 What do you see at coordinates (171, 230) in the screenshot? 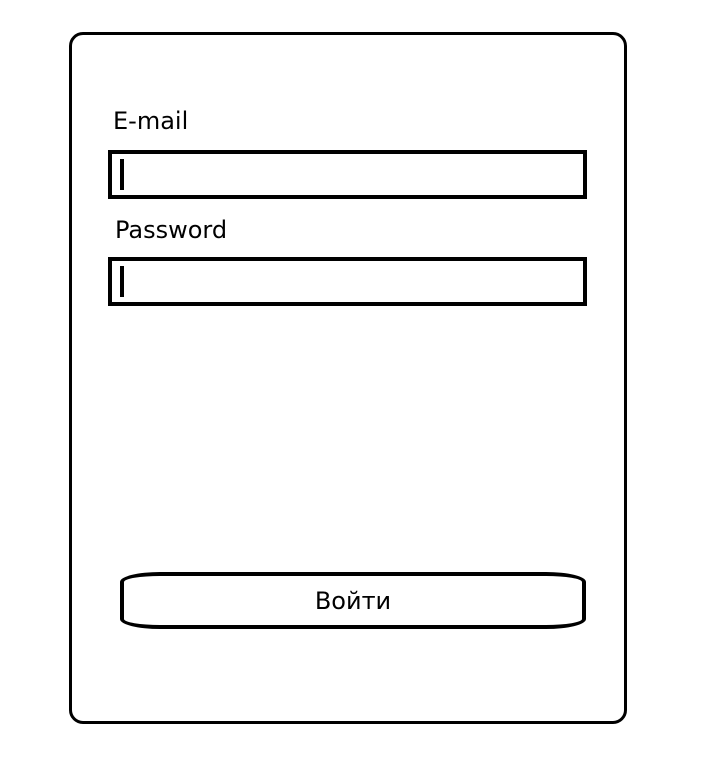
I see `password-label: Password` at bounding box center [171, 230].